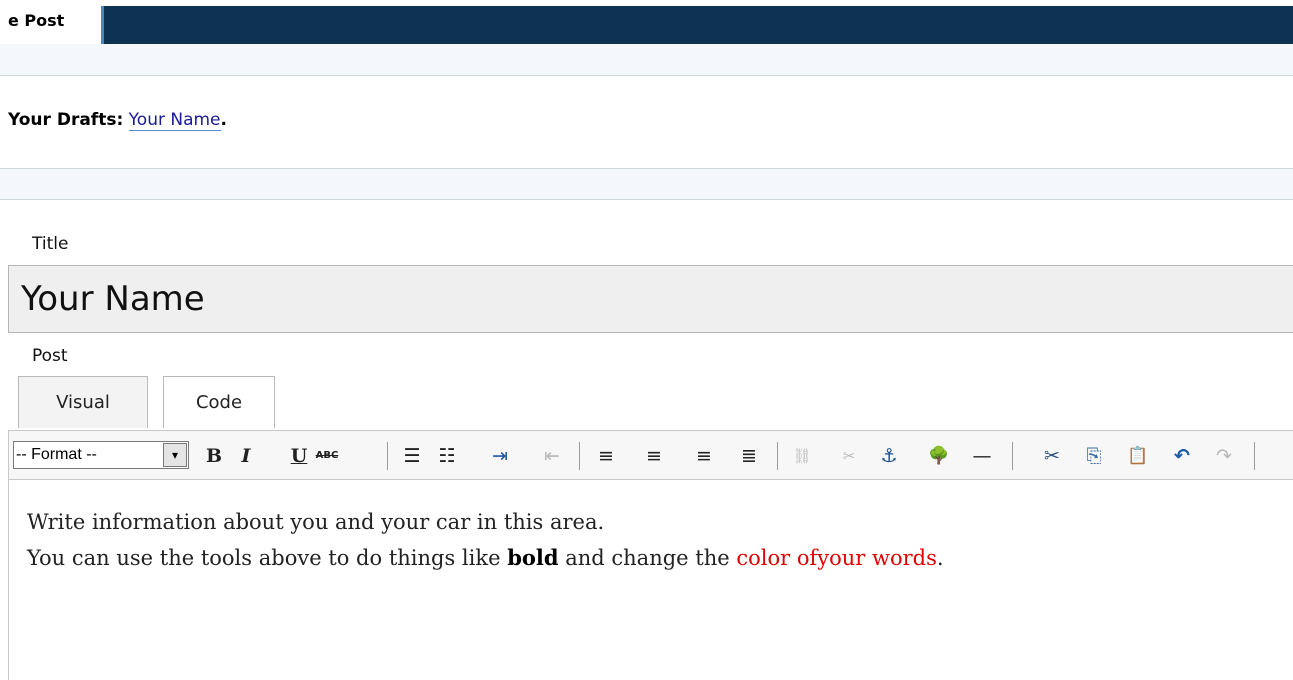 The height and width of the screenshot is (680, 1293). I want to click on drafts-line: Your Drafts: Your Name., so click(117, 120).